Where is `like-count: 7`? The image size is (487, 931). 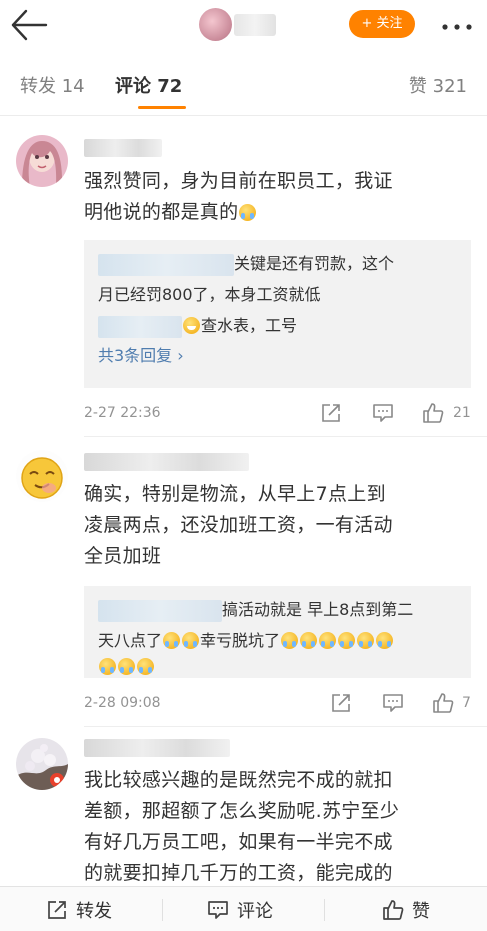
like-count: 7 is located at coordinates (466, 703).